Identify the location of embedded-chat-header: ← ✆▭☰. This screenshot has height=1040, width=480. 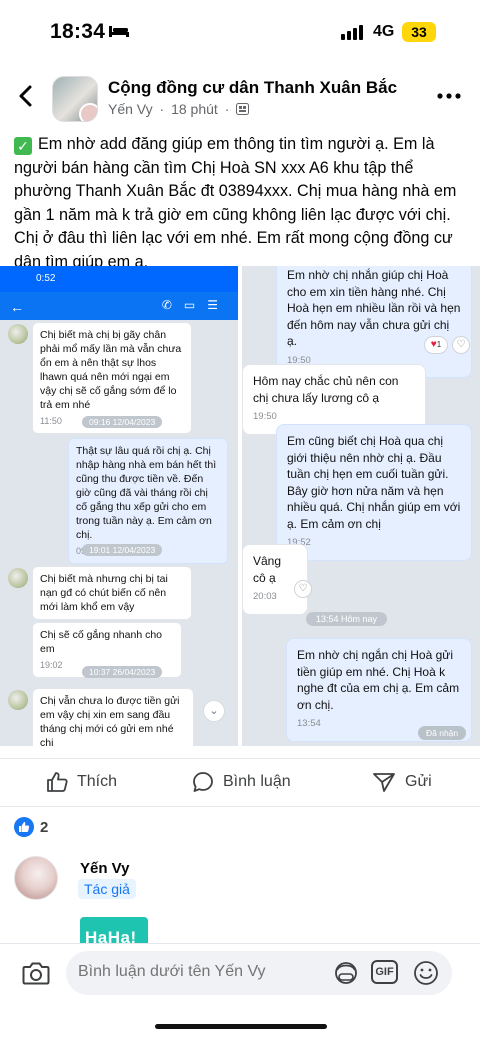
(119, 306).